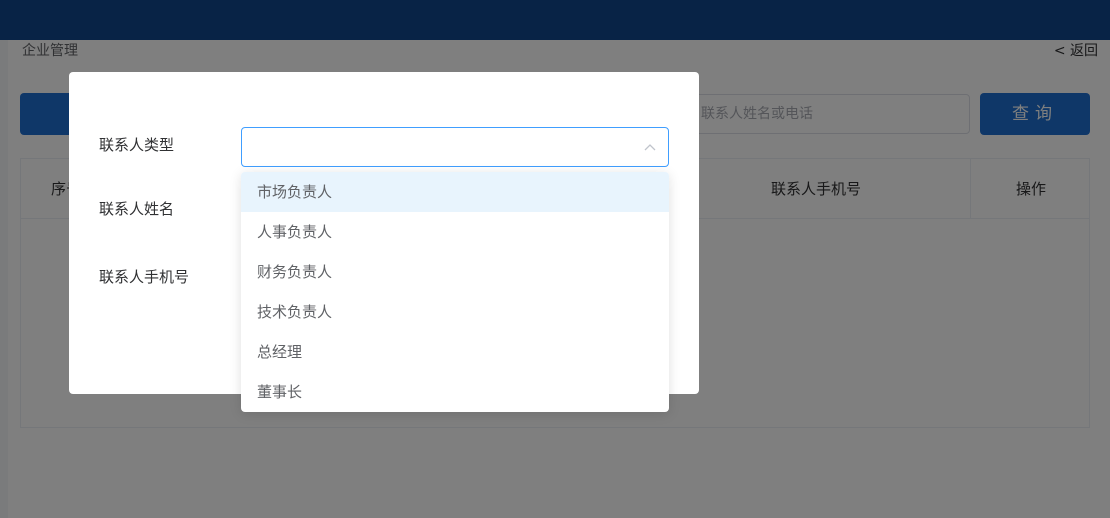 The height and width of the screenshot is (518, 1110). Describe the element at coordinates (455, 147) in the screenshot. I see `contact-type-select` at that location.